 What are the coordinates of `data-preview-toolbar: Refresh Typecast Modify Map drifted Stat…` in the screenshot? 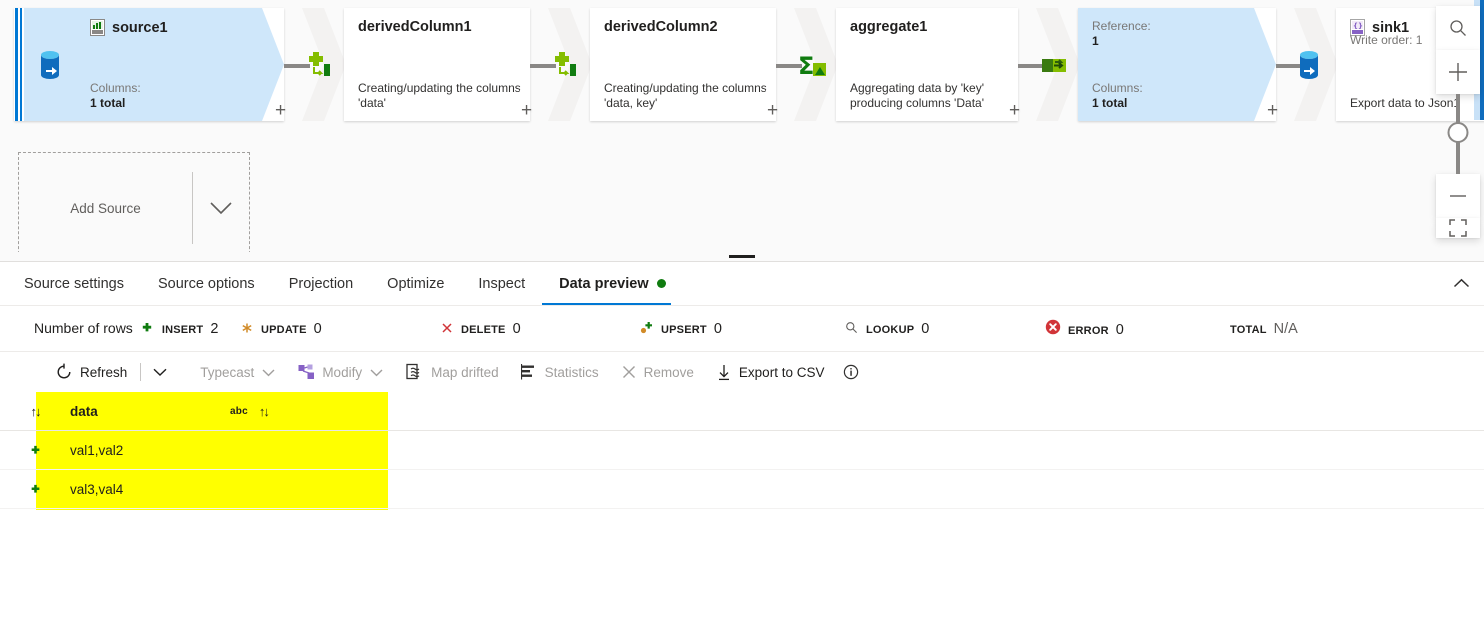 It's located at (742, 372).